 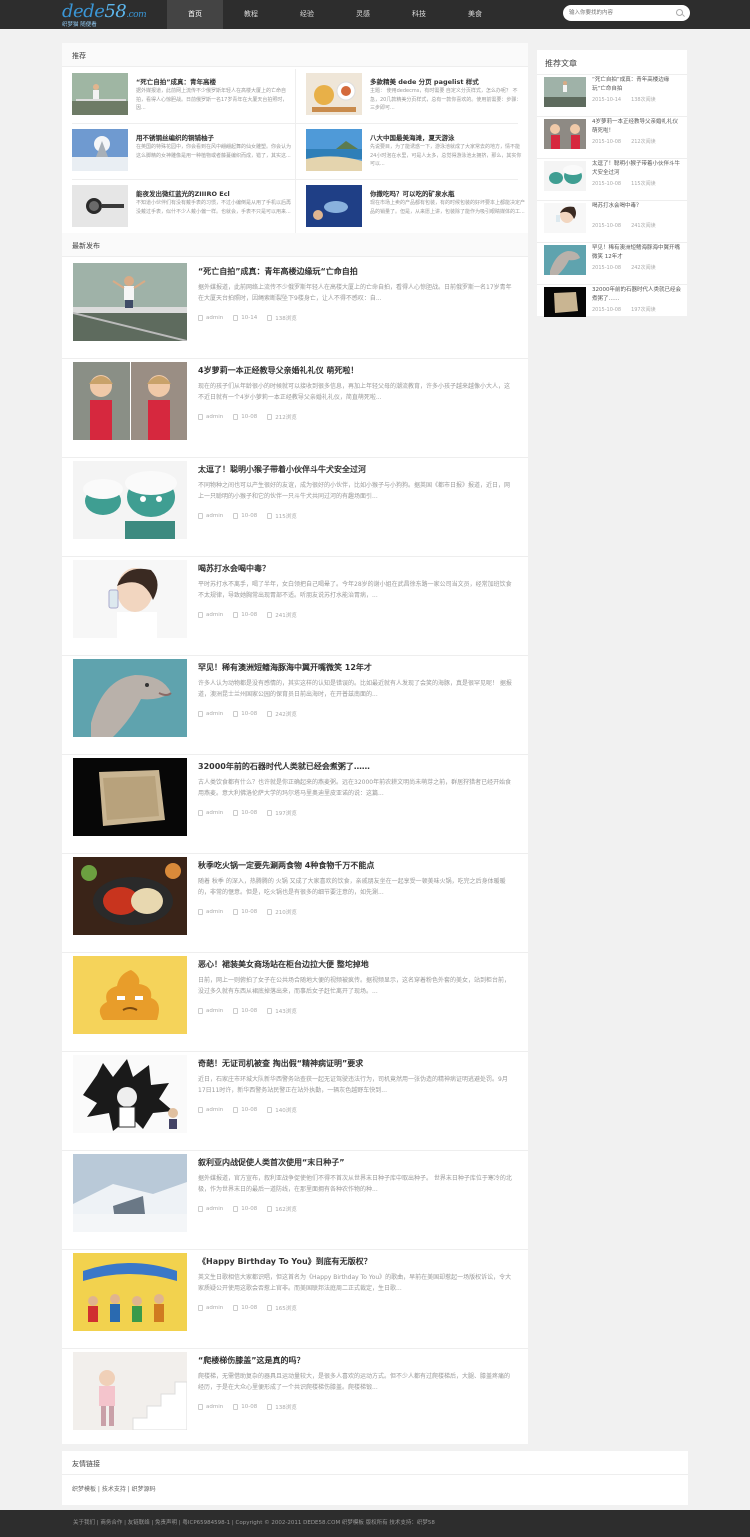 I want to click on eye-icon, so click(x=270, y=1209).